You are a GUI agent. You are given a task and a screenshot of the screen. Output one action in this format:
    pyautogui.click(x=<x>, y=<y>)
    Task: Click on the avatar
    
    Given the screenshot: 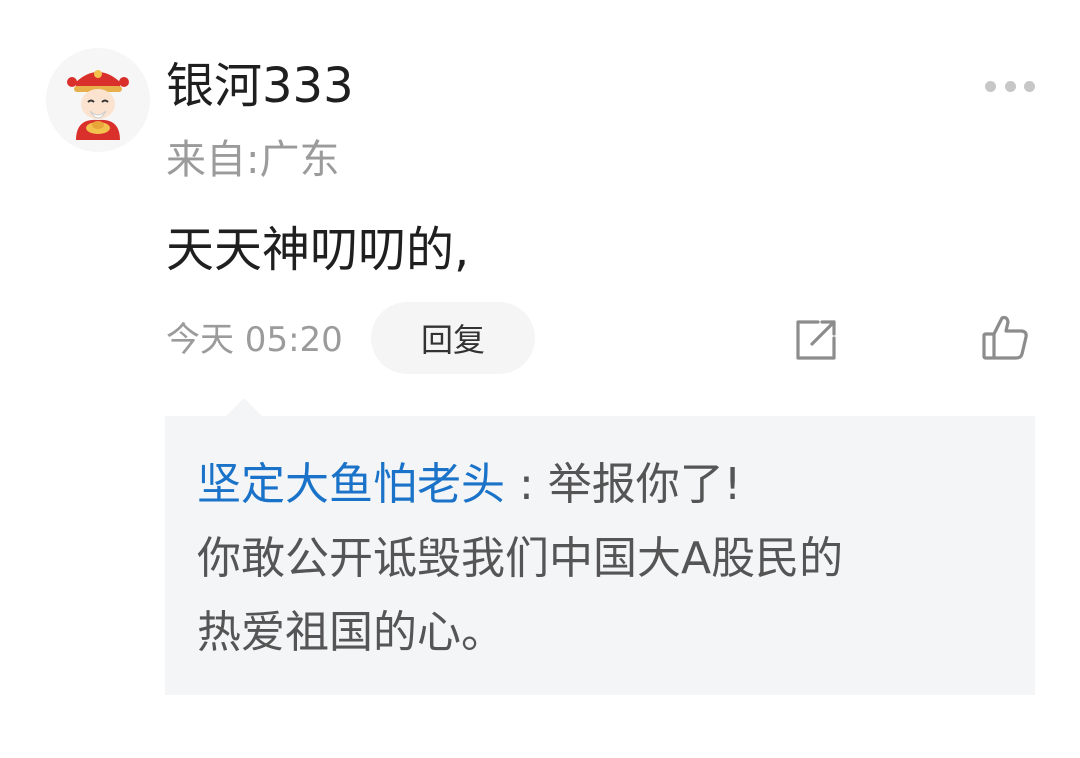 What is the action you would take?
    pyautogui.click(x=98, y=100)
    